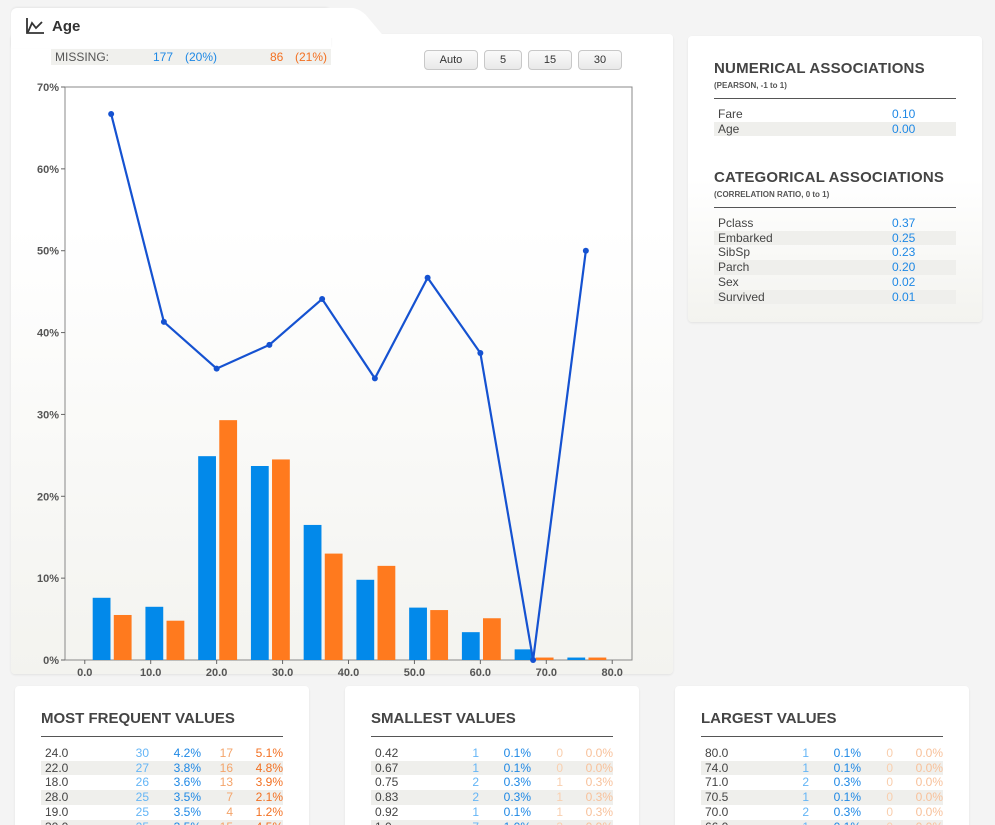  I want to click on y-tick-label: 10%, so click(48, 579).